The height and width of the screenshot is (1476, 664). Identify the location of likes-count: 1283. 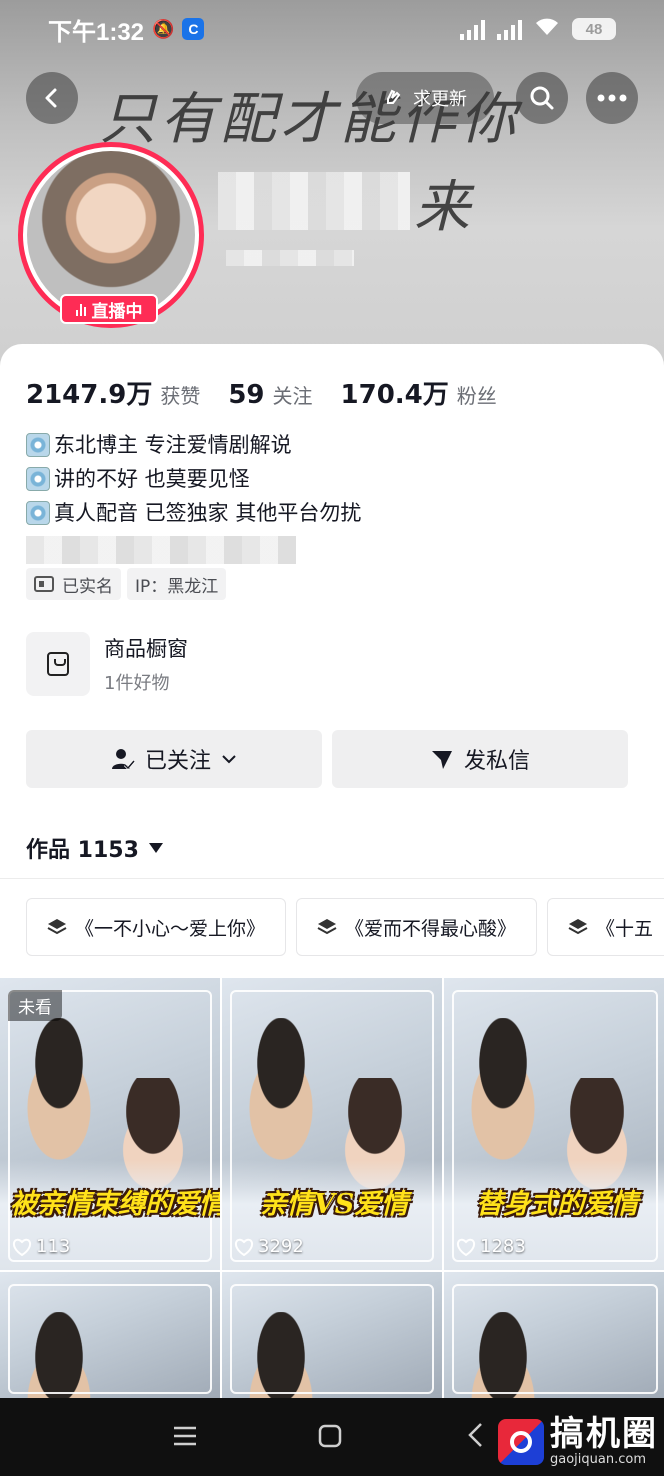
(503, 1246).